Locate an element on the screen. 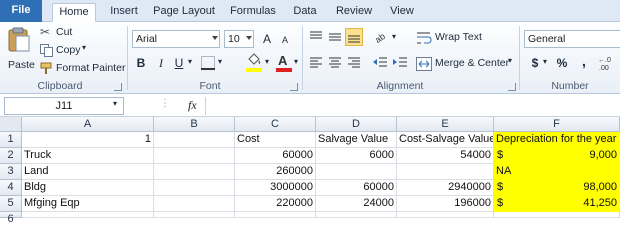  comma-style-button: , is located at coordinates (584, 61).